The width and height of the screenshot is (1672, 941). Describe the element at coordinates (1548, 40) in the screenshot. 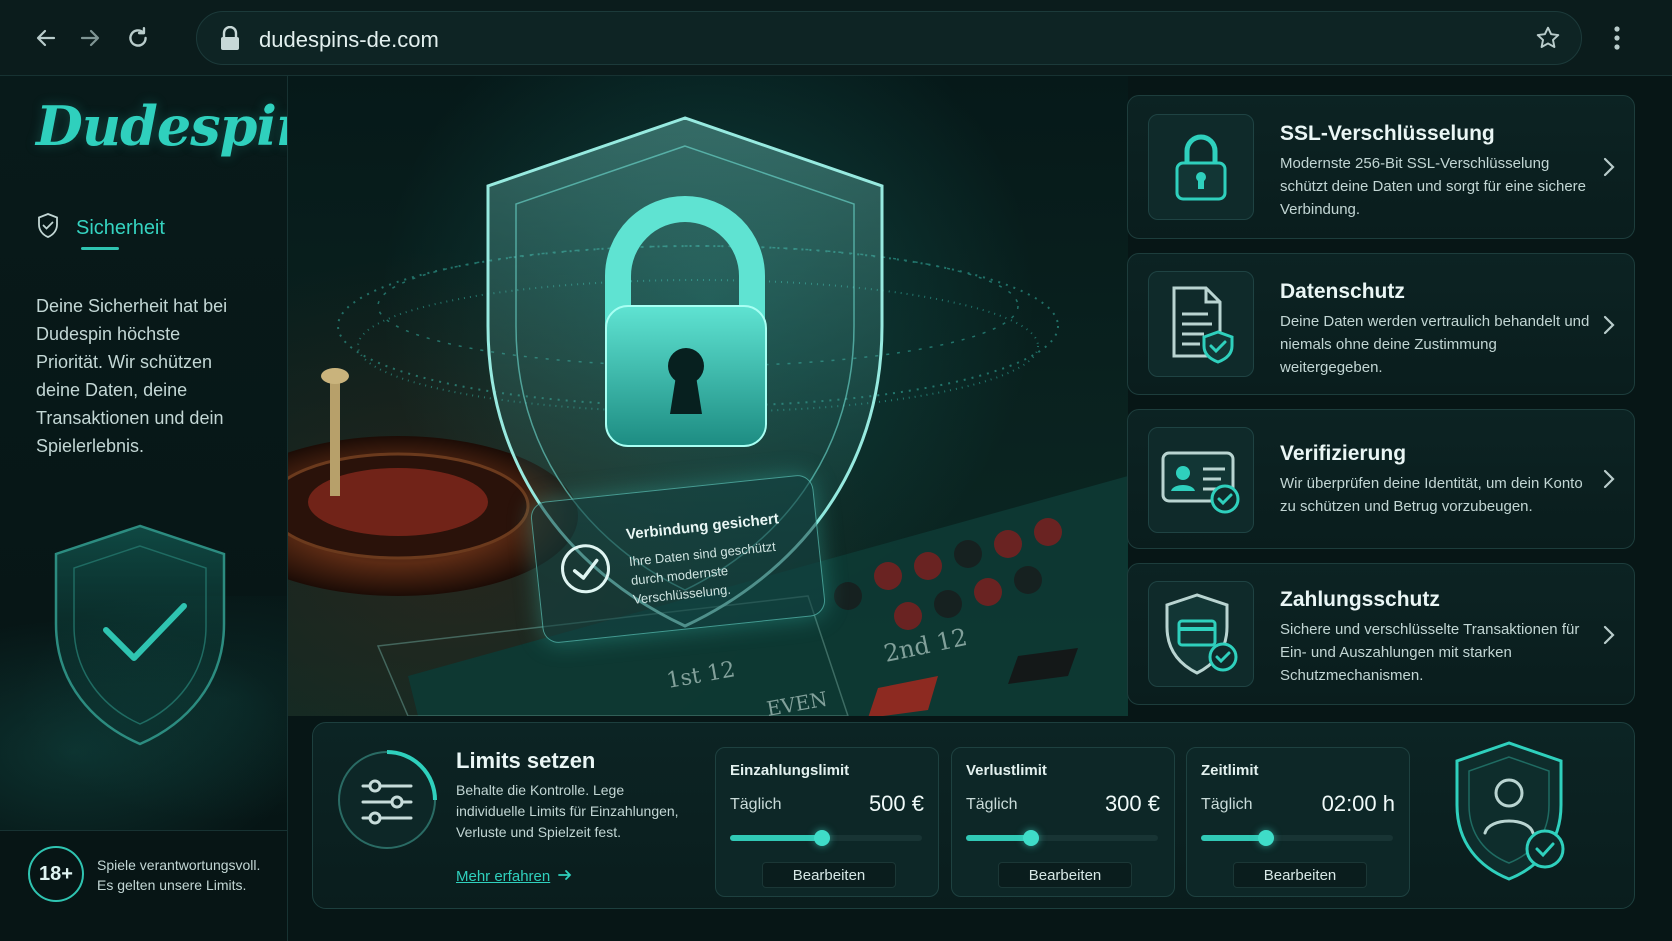

I see `star-icon` at that location.